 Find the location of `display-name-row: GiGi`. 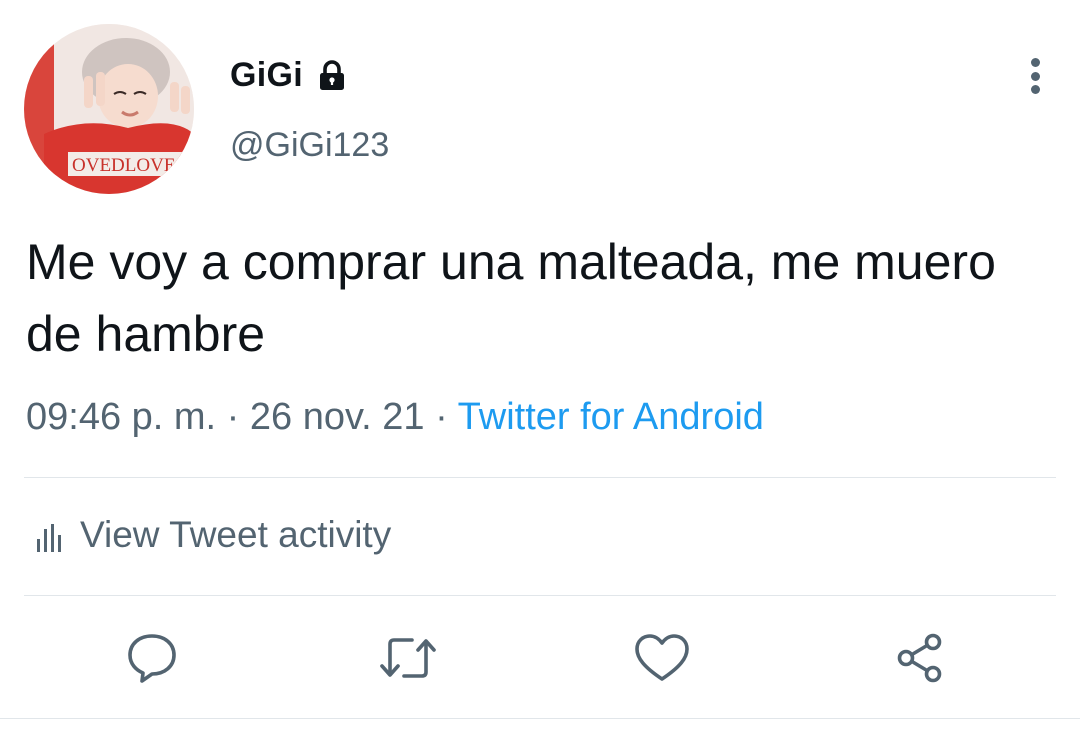

display-name-row: GiGi is located at coordinates (289, 75).